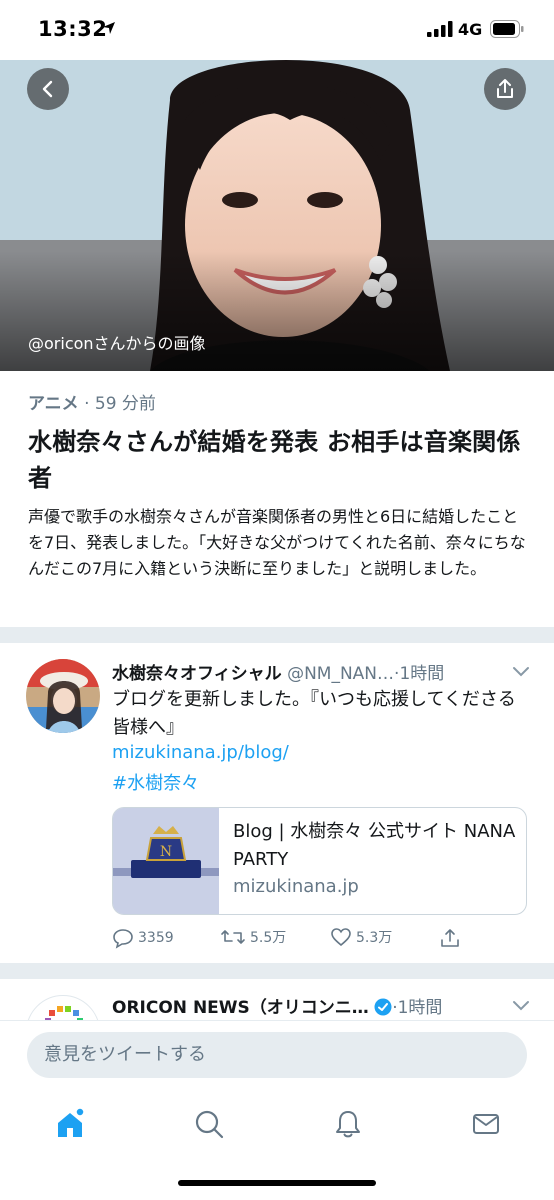 This screenshot has width=554, height=1200. I want to click on search-icon, so click(209, 1124).